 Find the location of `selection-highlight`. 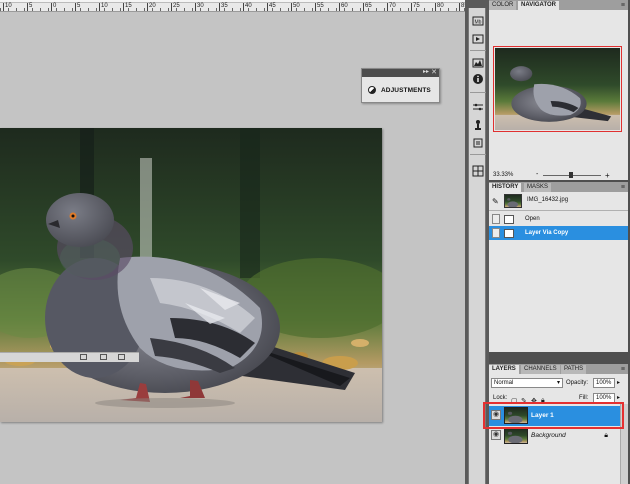

selection-highlight is located at coordinates (553, 415).